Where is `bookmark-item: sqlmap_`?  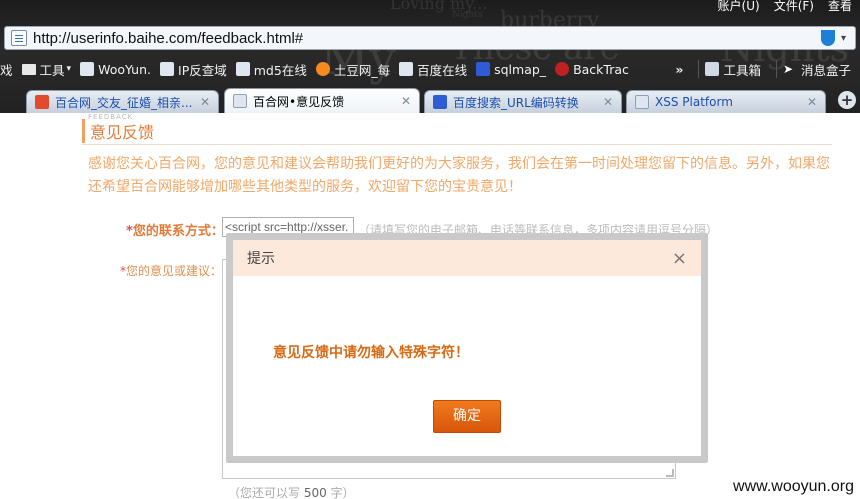 bookmark-item: sqlmap_ is located at coordinates (511, 69).